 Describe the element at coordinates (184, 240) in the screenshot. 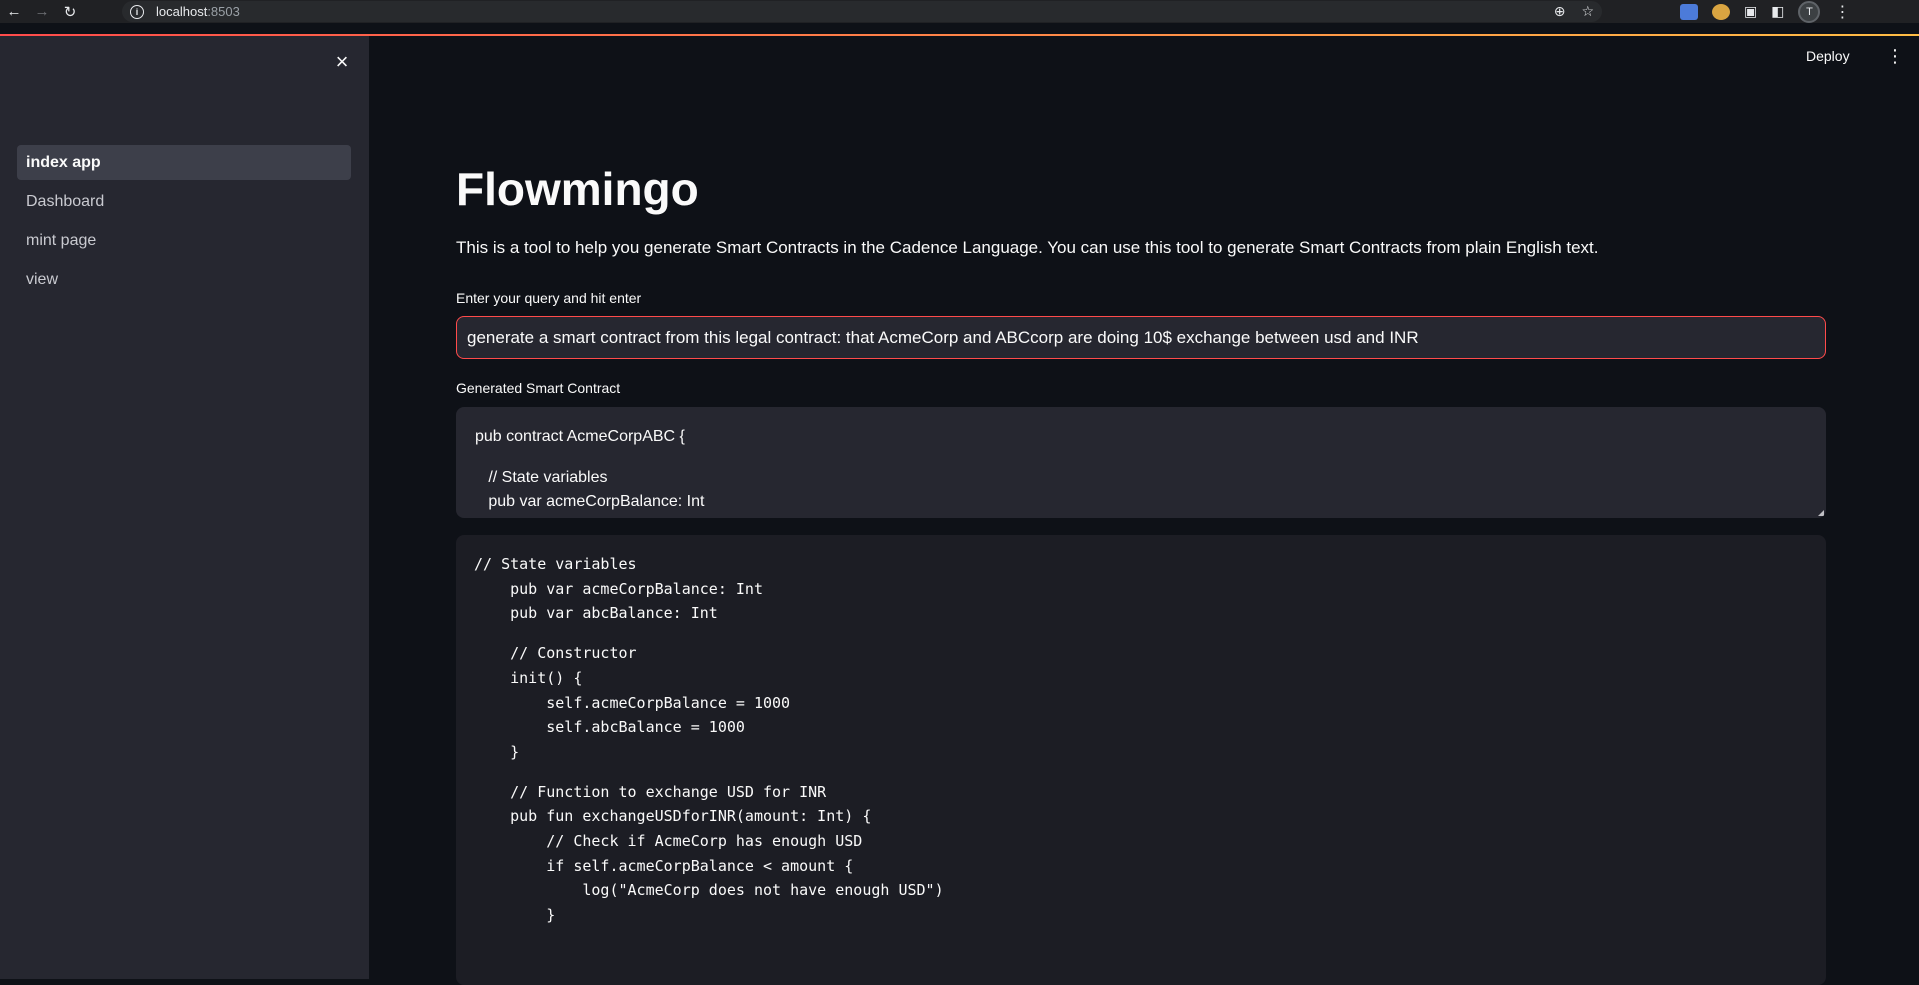

I see `sidebar-item-mint-page: mint page` at that location.